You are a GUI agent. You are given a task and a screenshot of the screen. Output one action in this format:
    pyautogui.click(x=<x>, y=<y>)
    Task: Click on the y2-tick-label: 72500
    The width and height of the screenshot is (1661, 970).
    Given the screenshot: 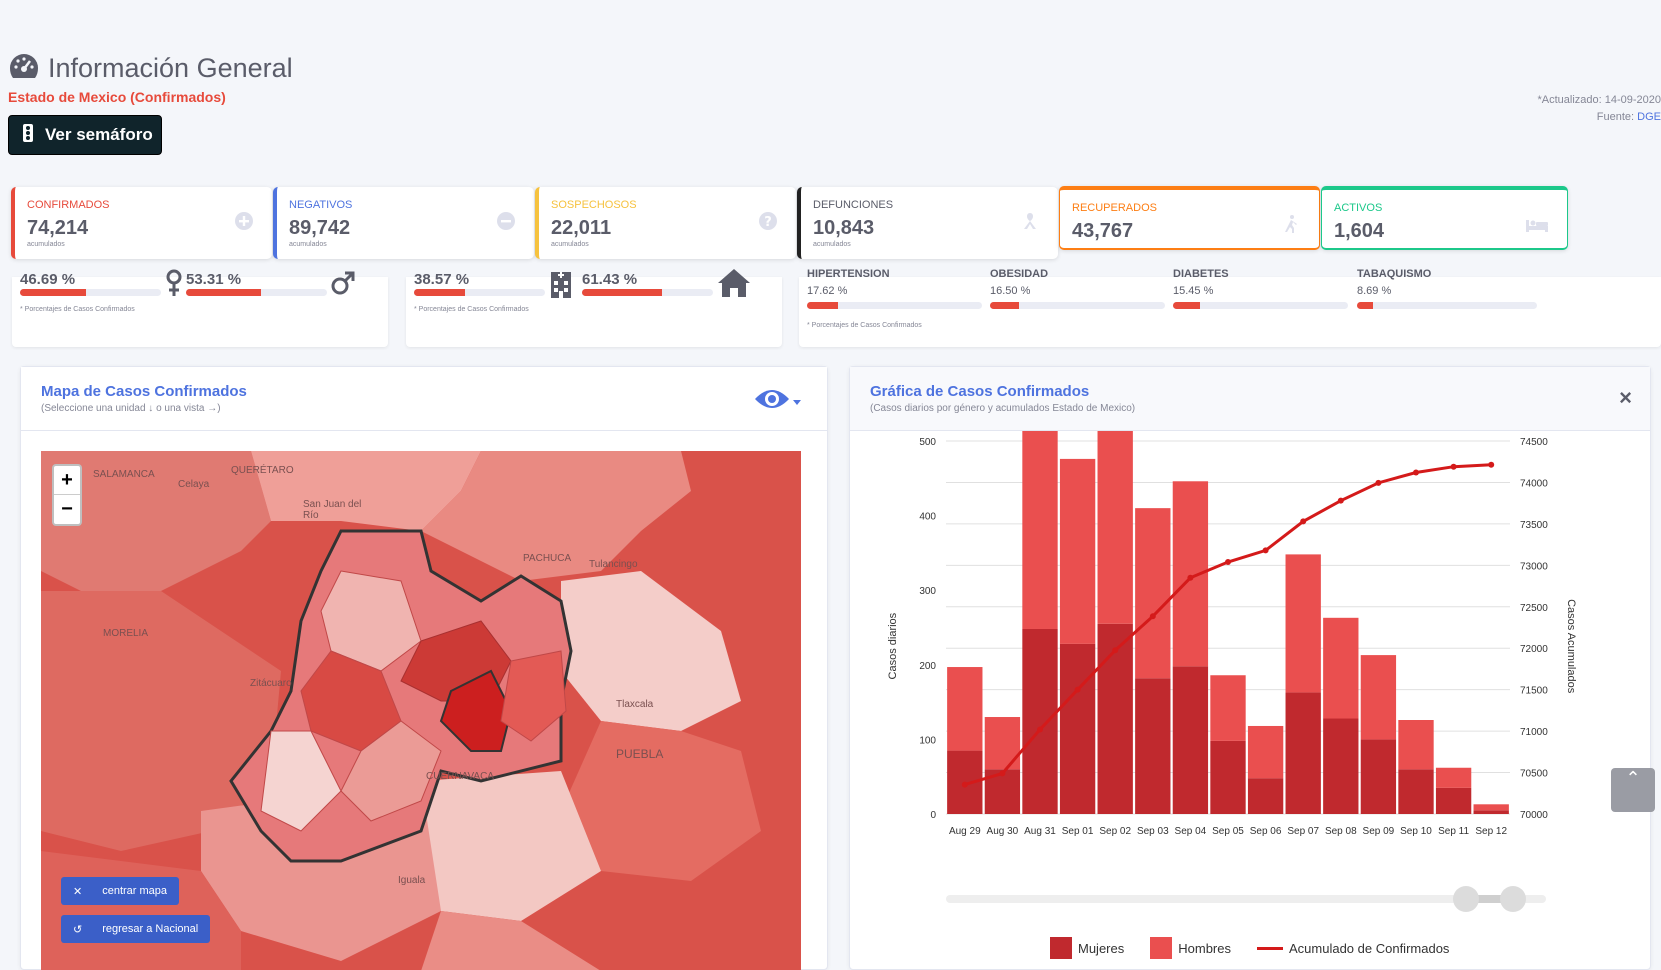 What is the action you would take?
    pyautogui.click(x=1534, y=608)
    